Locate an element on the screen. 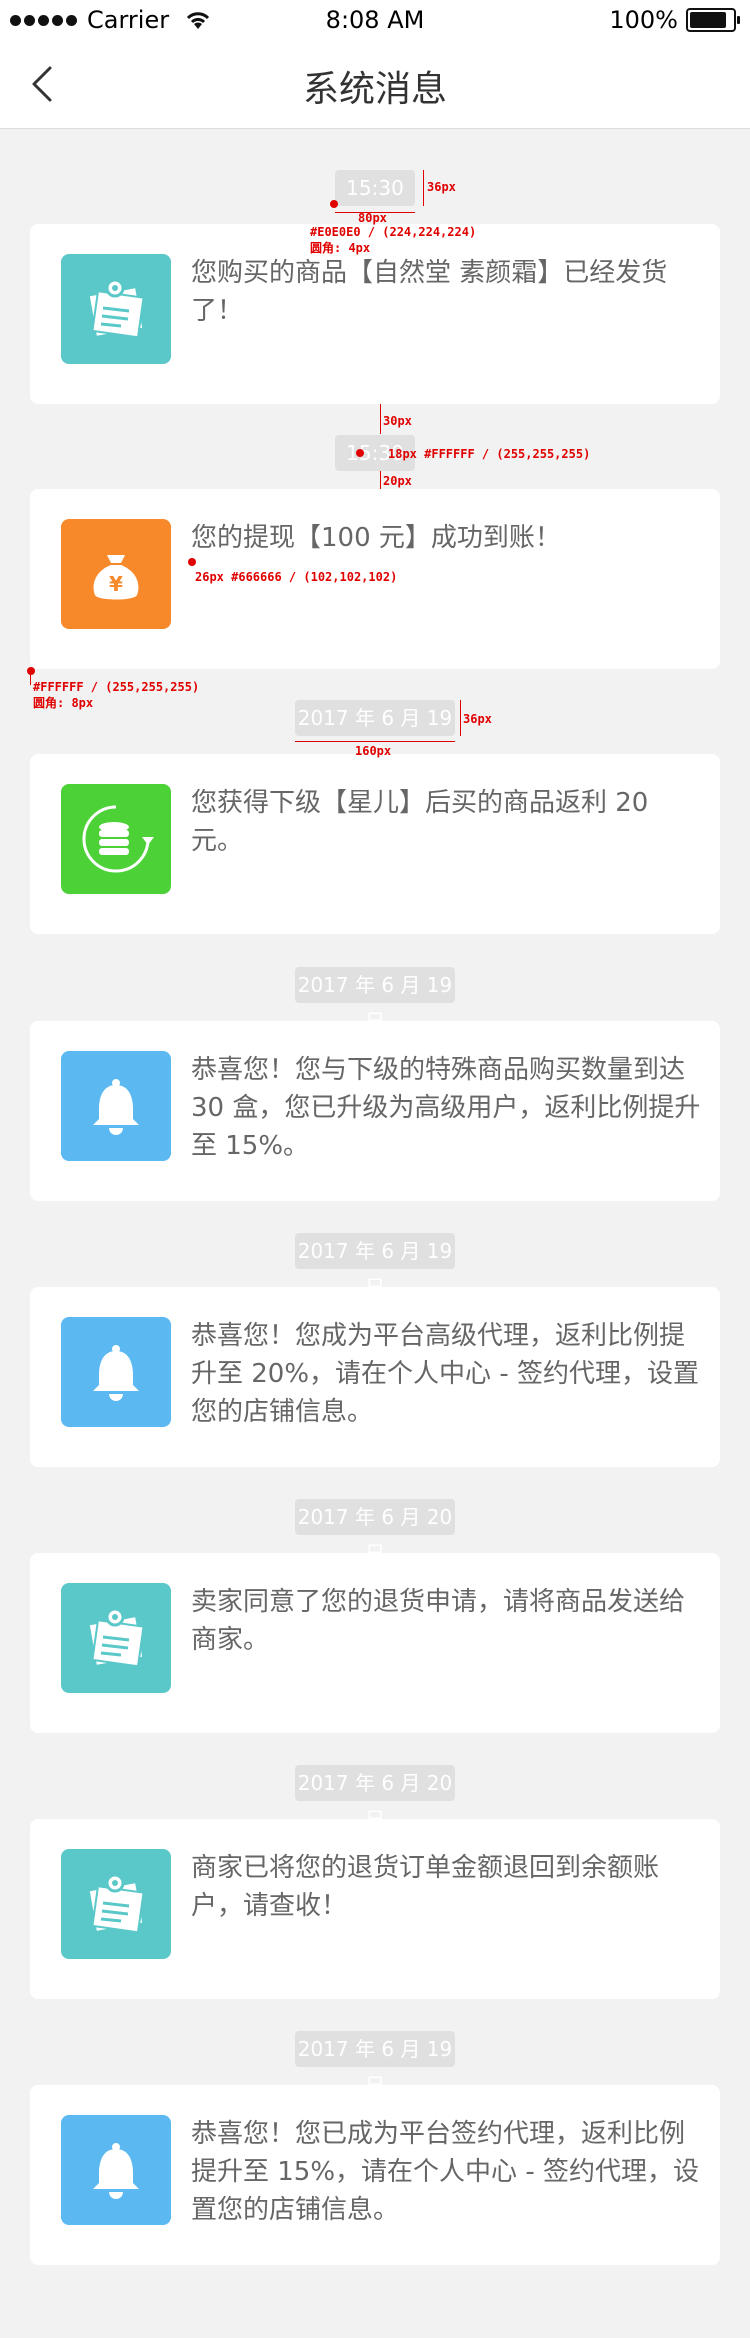 The image size is (750, 2338). message-card: 卖家同意了您的退货申请，请将商品发送给商家。 is located at coordinates (375, 1643).